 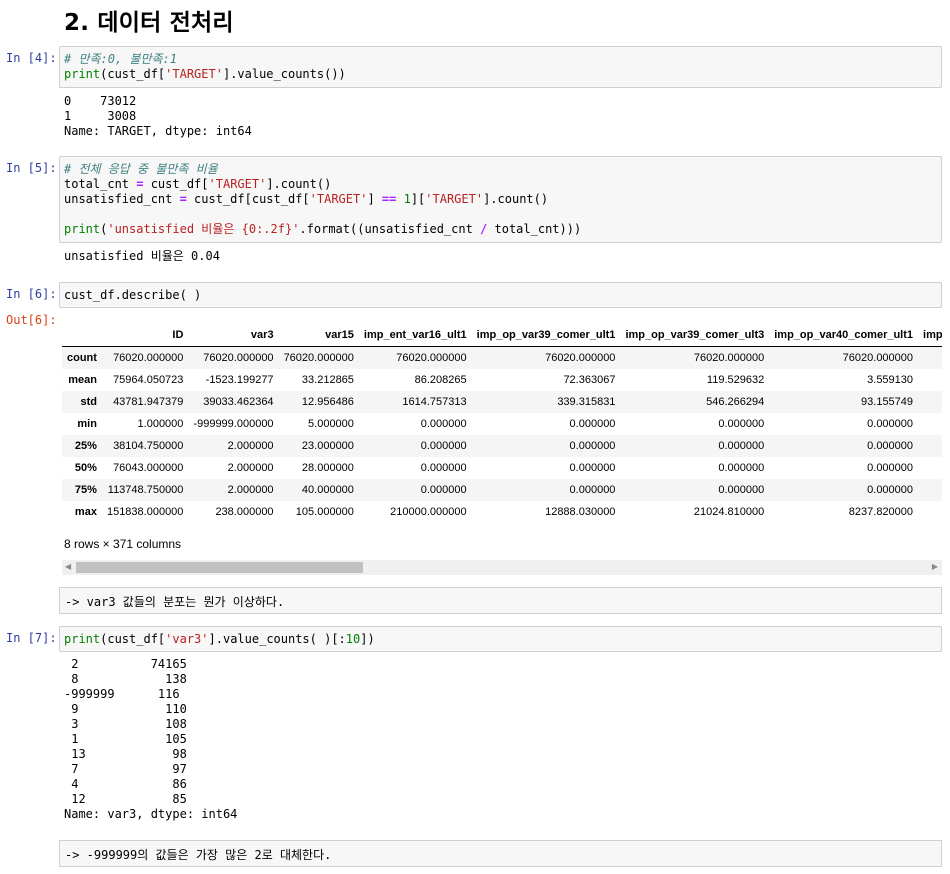 What do you see at coordinates (890, 380) in the screenshot?
I see `table-cell: 3.559130` at bounding box center [890, 380].